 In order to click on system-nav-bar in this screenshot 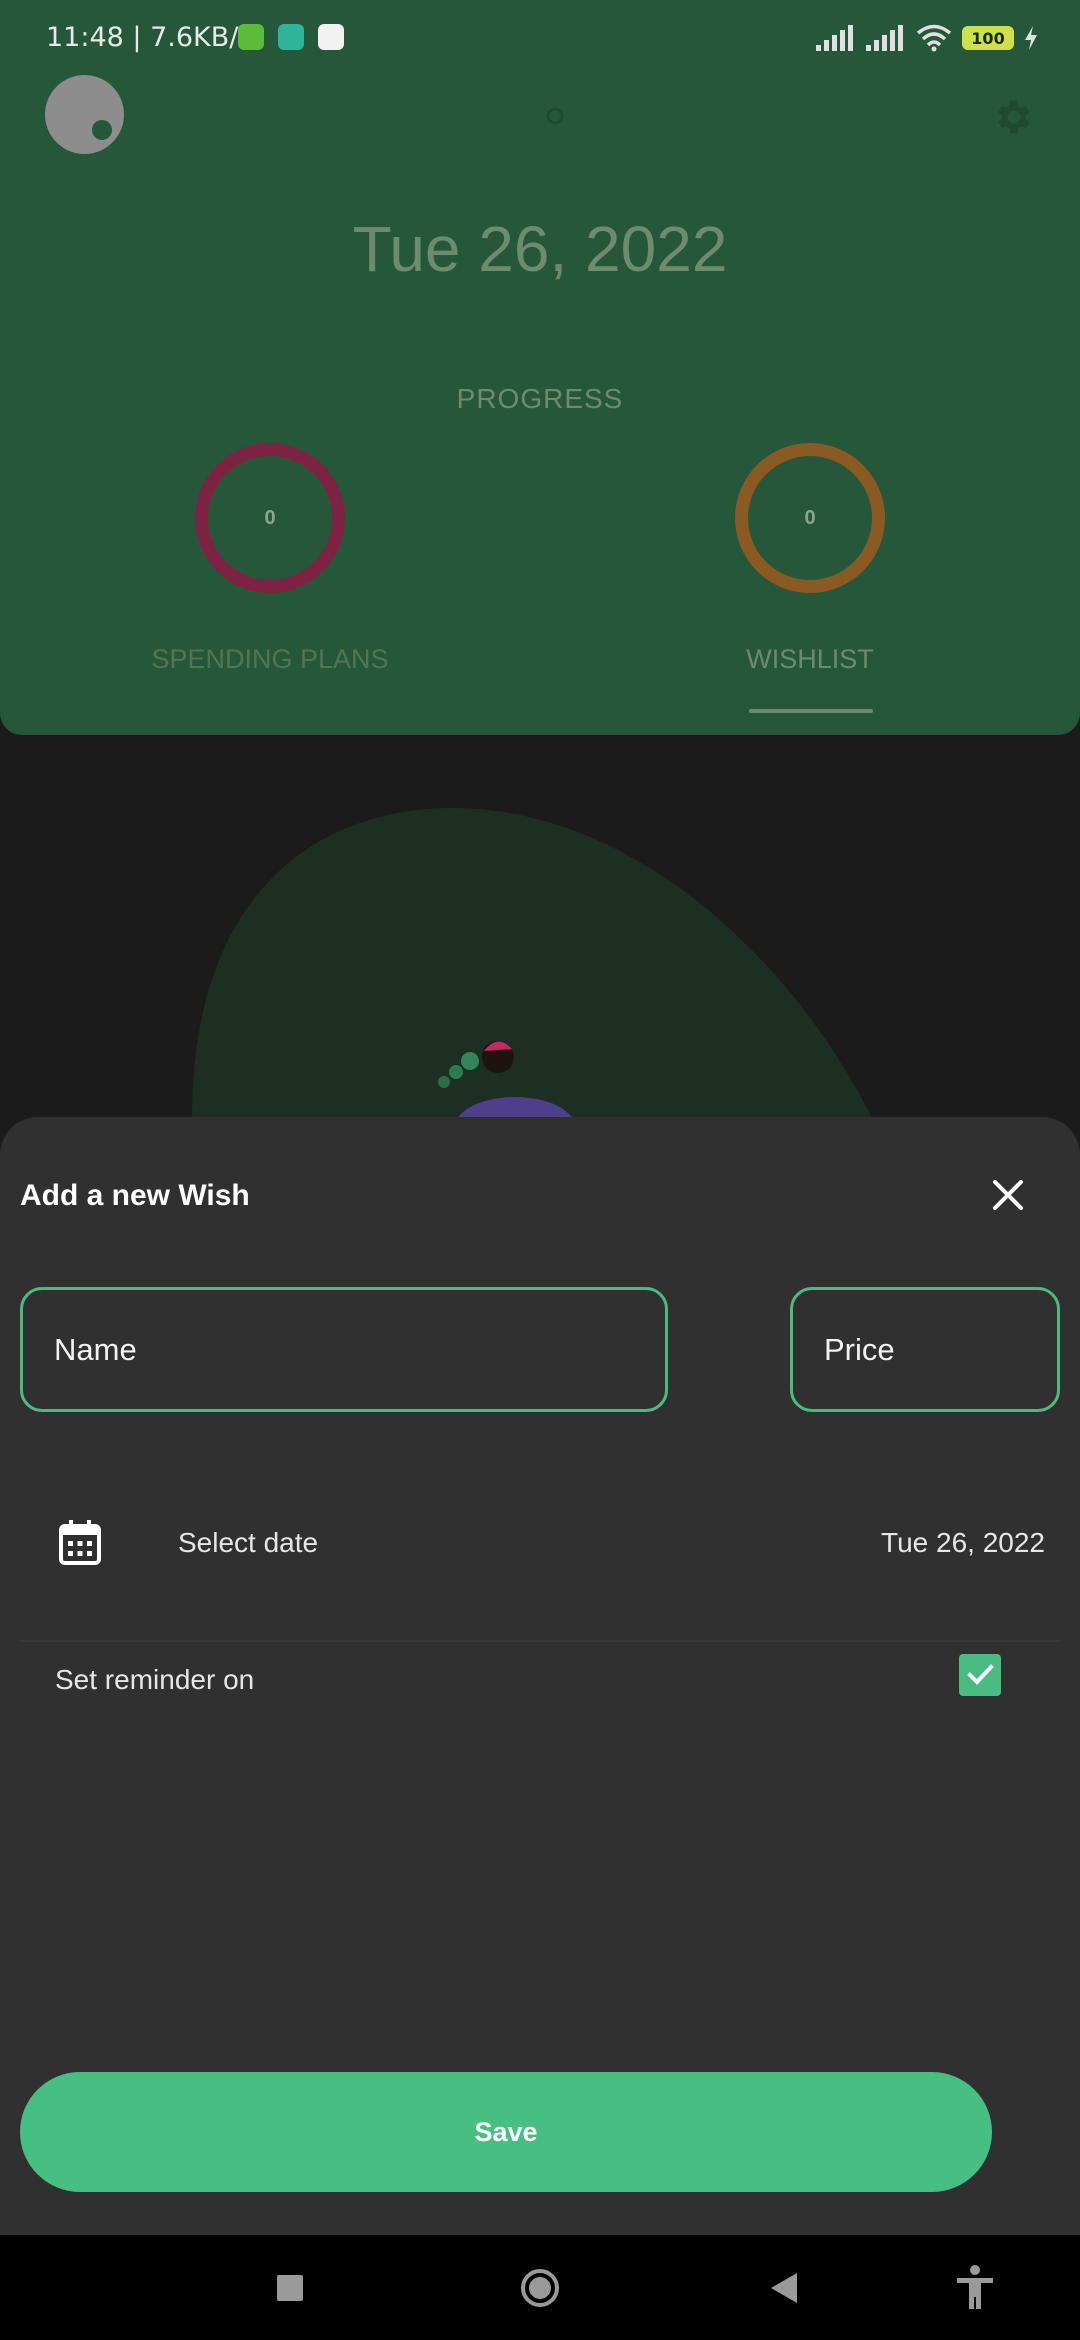, I will do `click(540, 2287)`.